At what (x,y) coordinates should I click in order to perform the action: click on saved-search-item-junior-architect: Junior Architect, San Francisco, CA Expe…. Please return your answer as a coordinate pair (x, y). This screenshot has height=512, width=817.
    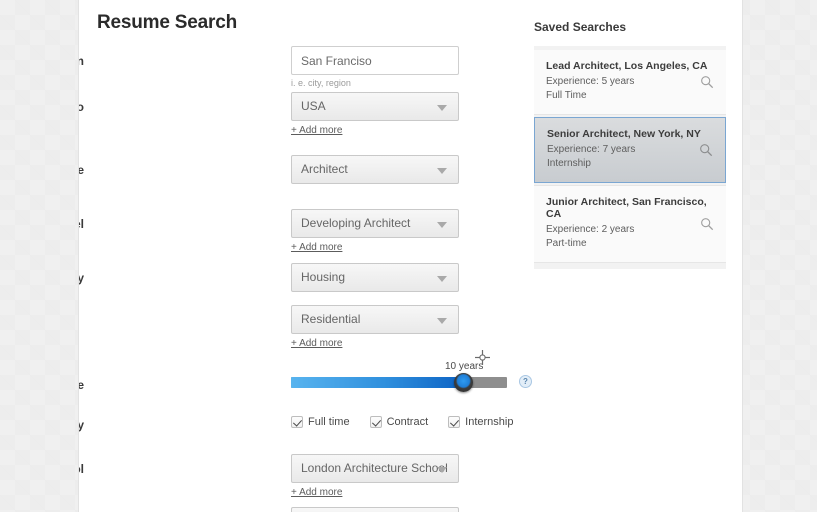
    Looking at the image, I should click on (630, 224).